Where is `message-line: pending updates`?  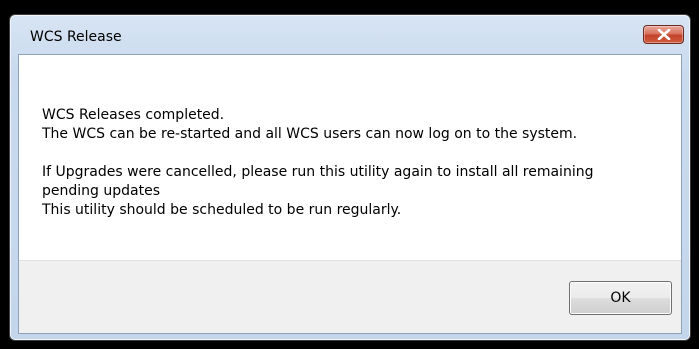
message-line: pending updates is located at coordinates (101, 191).